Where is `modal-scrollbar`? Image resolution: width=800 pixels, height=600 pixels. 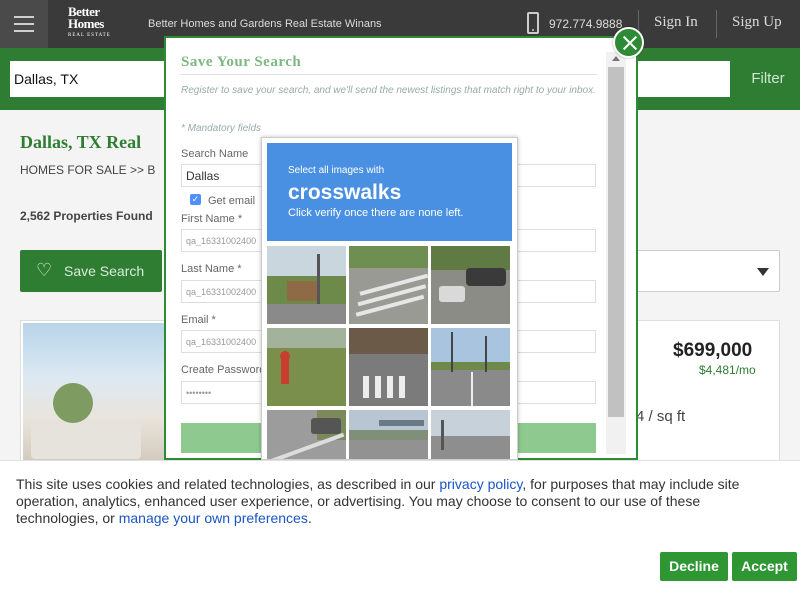 modal-scrollbar is located at coordinates (616, 253).